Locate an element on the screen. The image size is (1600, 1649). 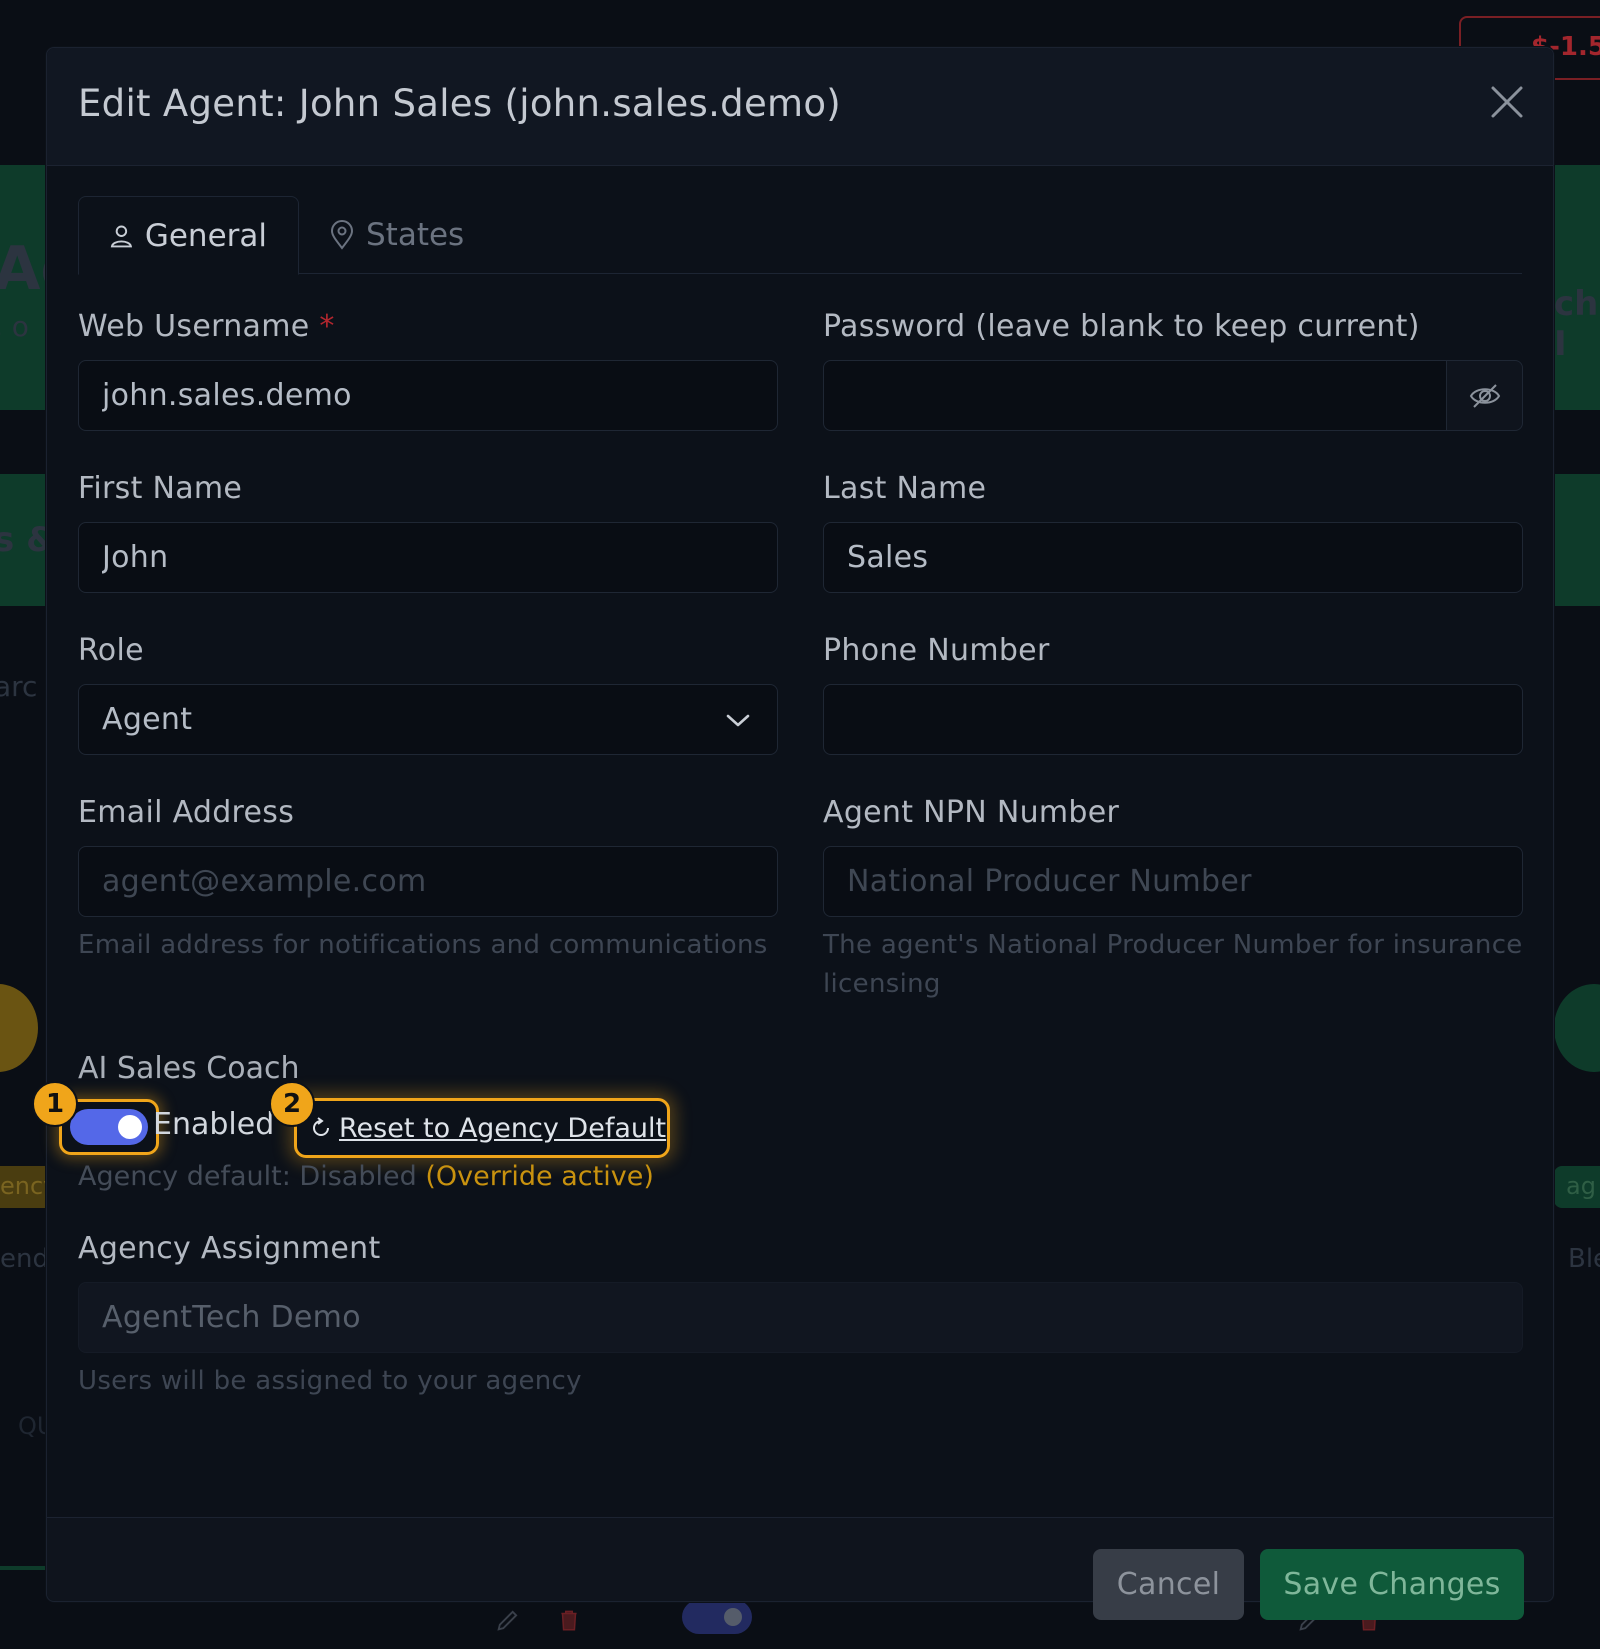
email-label: Email Address is located at coordinates (186, 812).